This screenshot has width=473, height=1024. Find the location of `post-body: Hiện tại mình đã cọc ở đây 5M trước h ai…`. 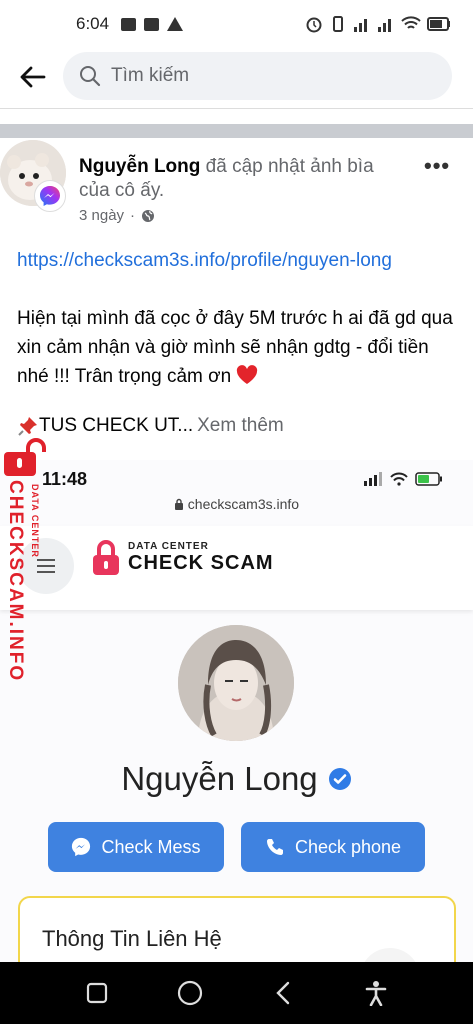

post-body: Hiện tại mình đã cọc ở đây 5M trước h ai… is located at coordinates (239, 347).